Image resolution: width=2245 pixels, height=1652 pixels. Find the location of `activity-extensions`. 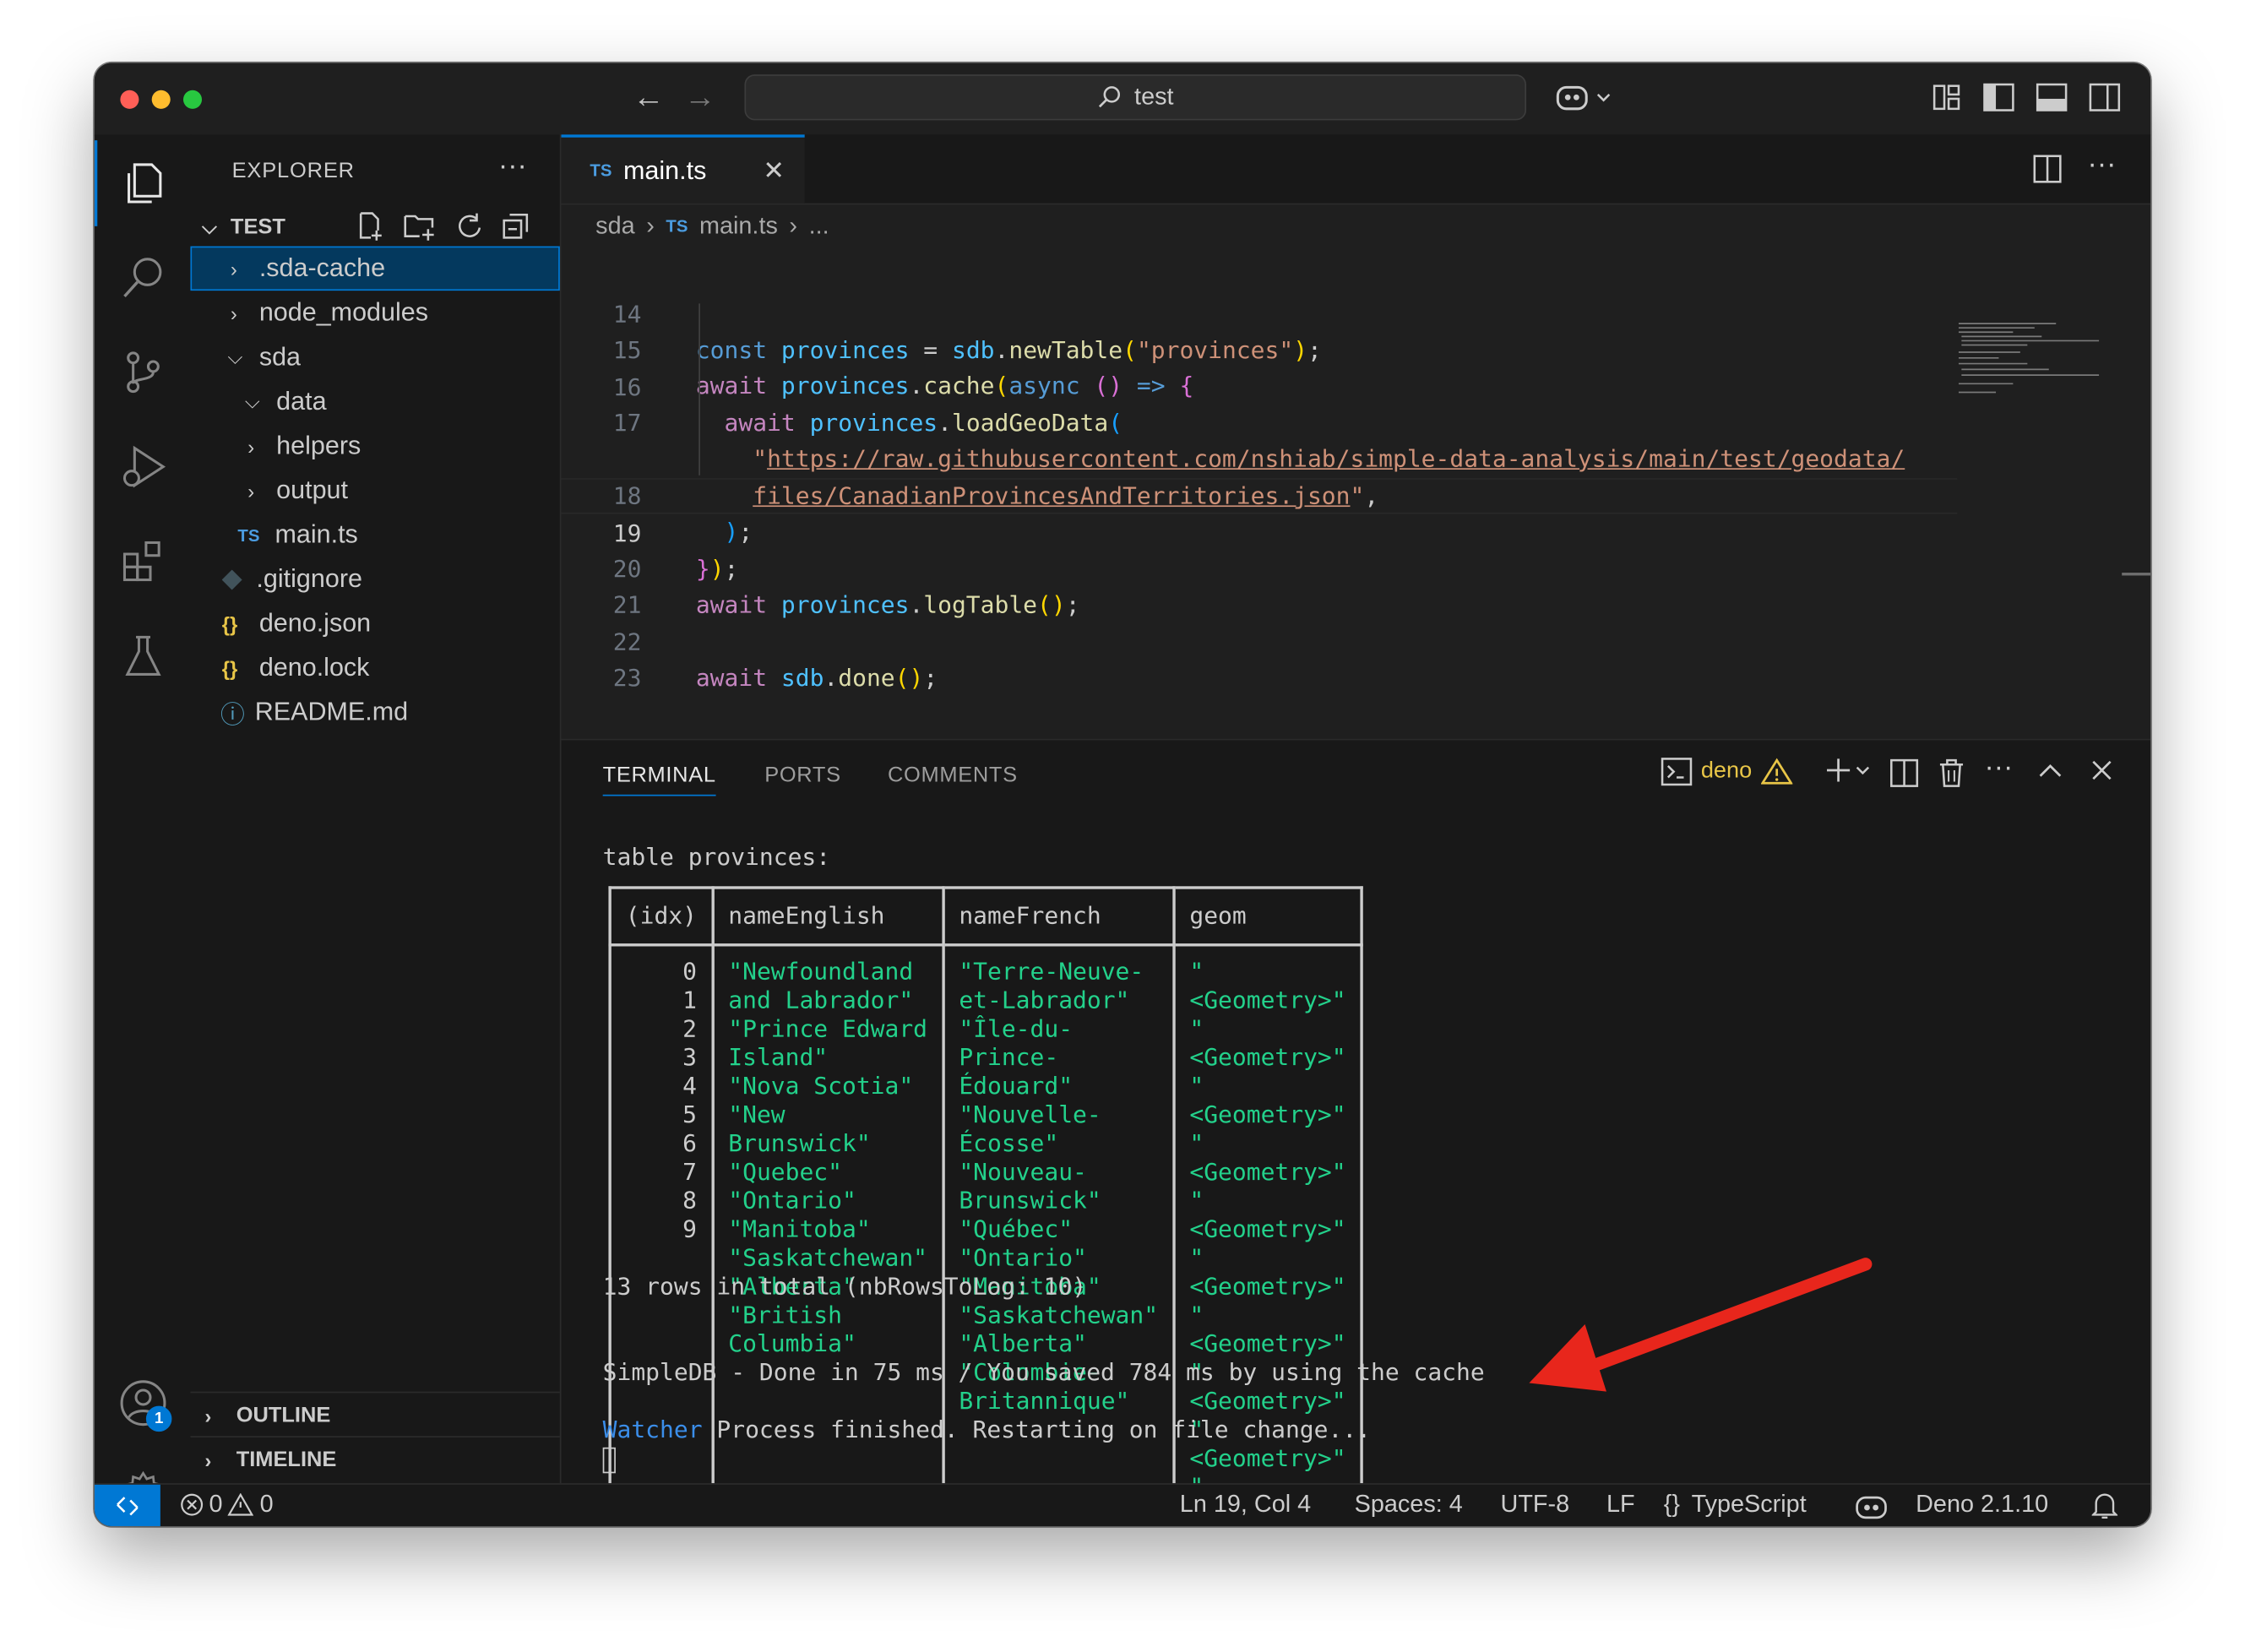

activity-extensions is located at coordinates (143, 562).